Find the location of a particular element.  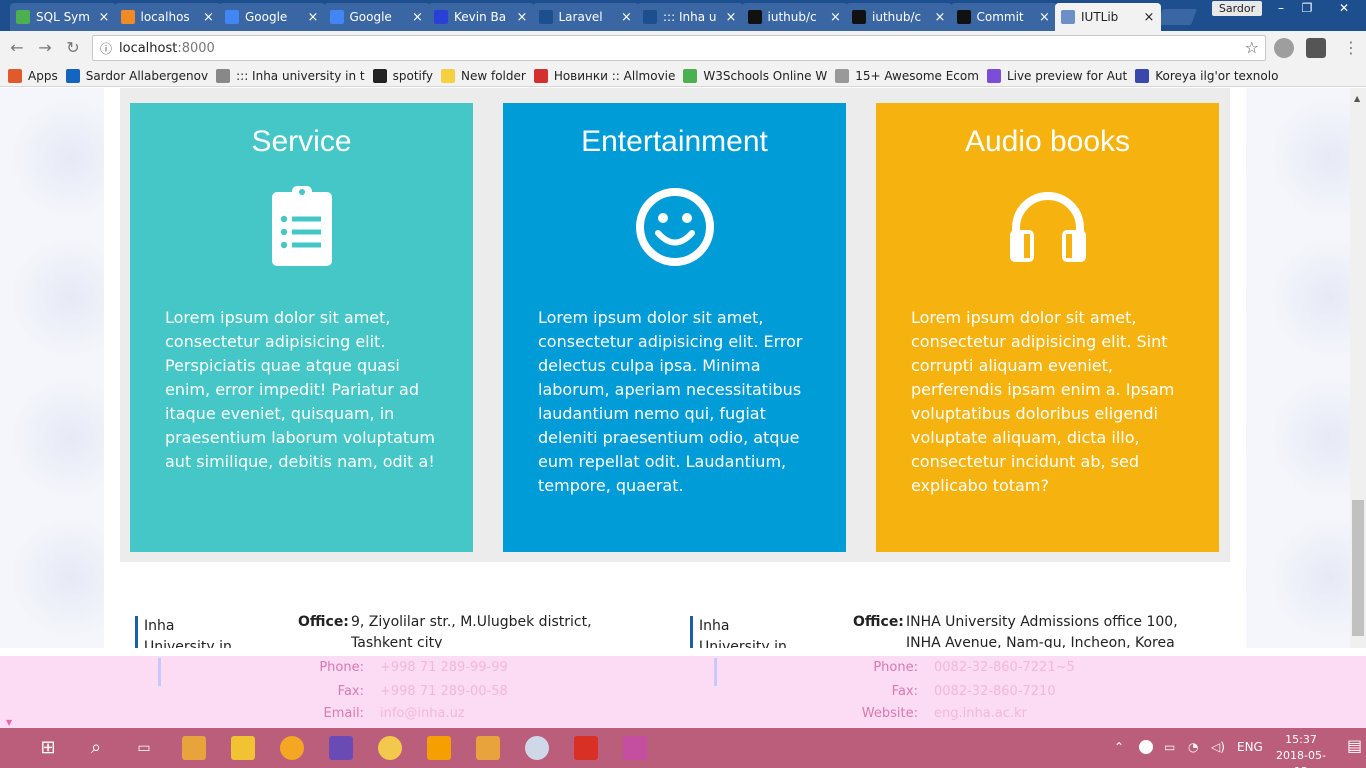

bookmark-item: spotify is located at coordinates (402, 75).